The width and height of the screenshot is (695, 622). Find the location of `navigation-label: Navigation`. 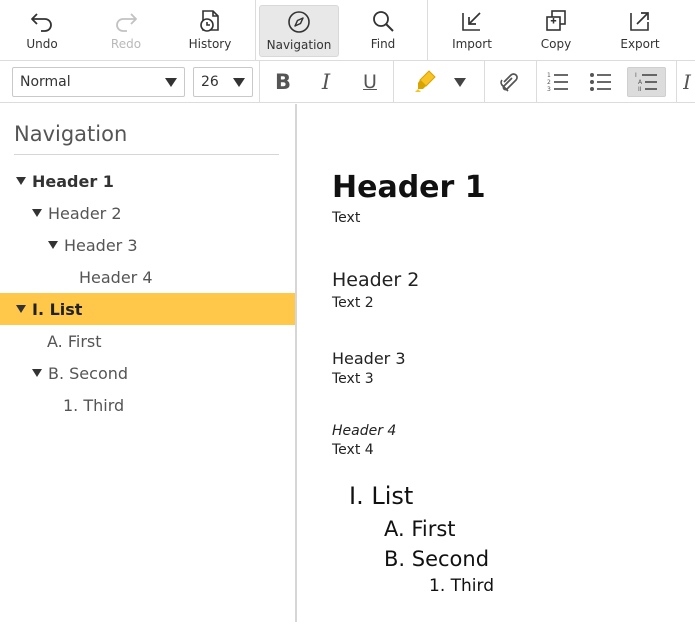

navigation-label: Navigation is located at coordinates (299, 45).